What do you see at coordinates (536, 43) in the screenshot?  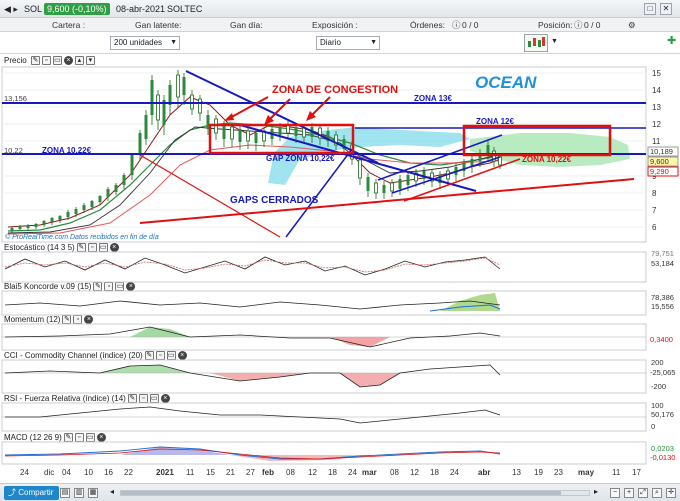 I see `chart-style-icon` at bounding box center [536, 43].